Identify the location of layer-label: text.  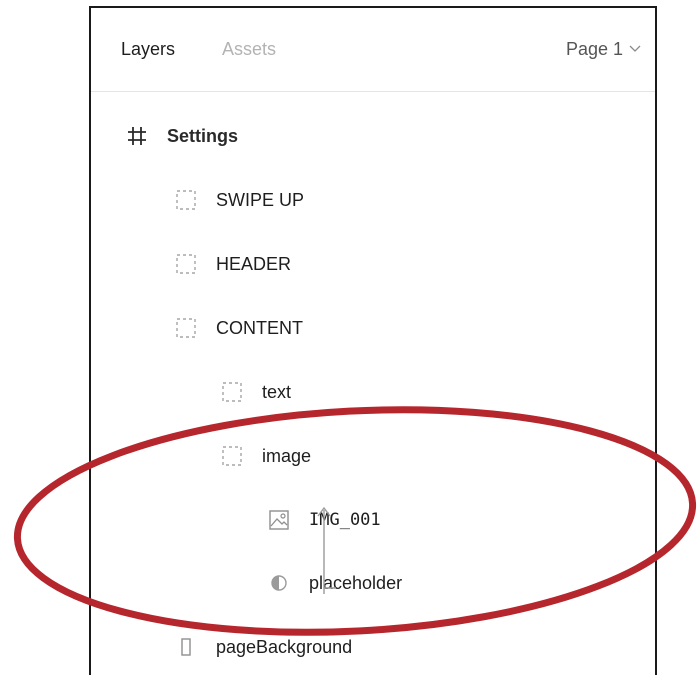
(277, 391).